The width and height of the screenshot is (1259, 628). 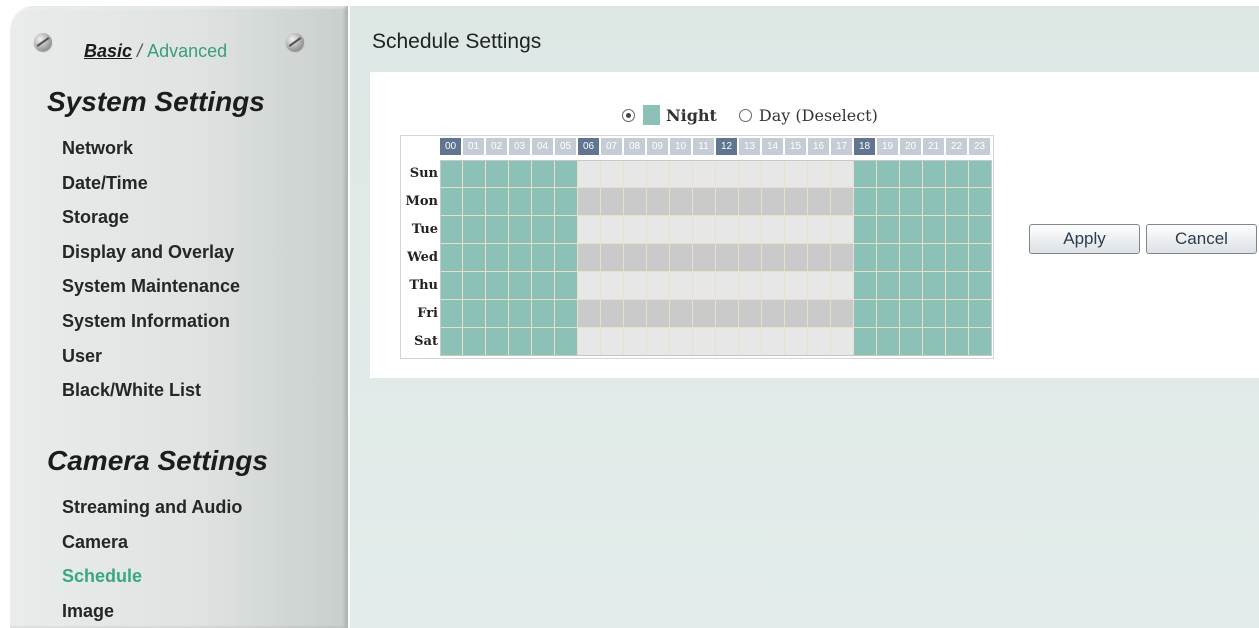 What do you see at coordinates (979, 146) in the screenshot?
I see `hour-header-23: 23` at bounding box center [979, 146].